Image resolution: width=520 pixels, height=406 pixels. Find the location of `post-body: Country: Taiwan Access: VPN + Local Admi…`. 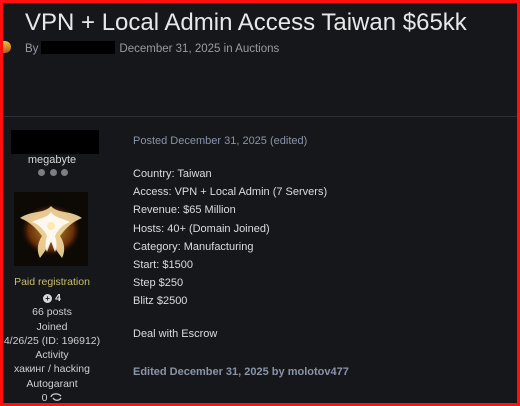

post-body: Country: Taiwan Access: VPN + Local Admi… is located at coordinates (230, 238).